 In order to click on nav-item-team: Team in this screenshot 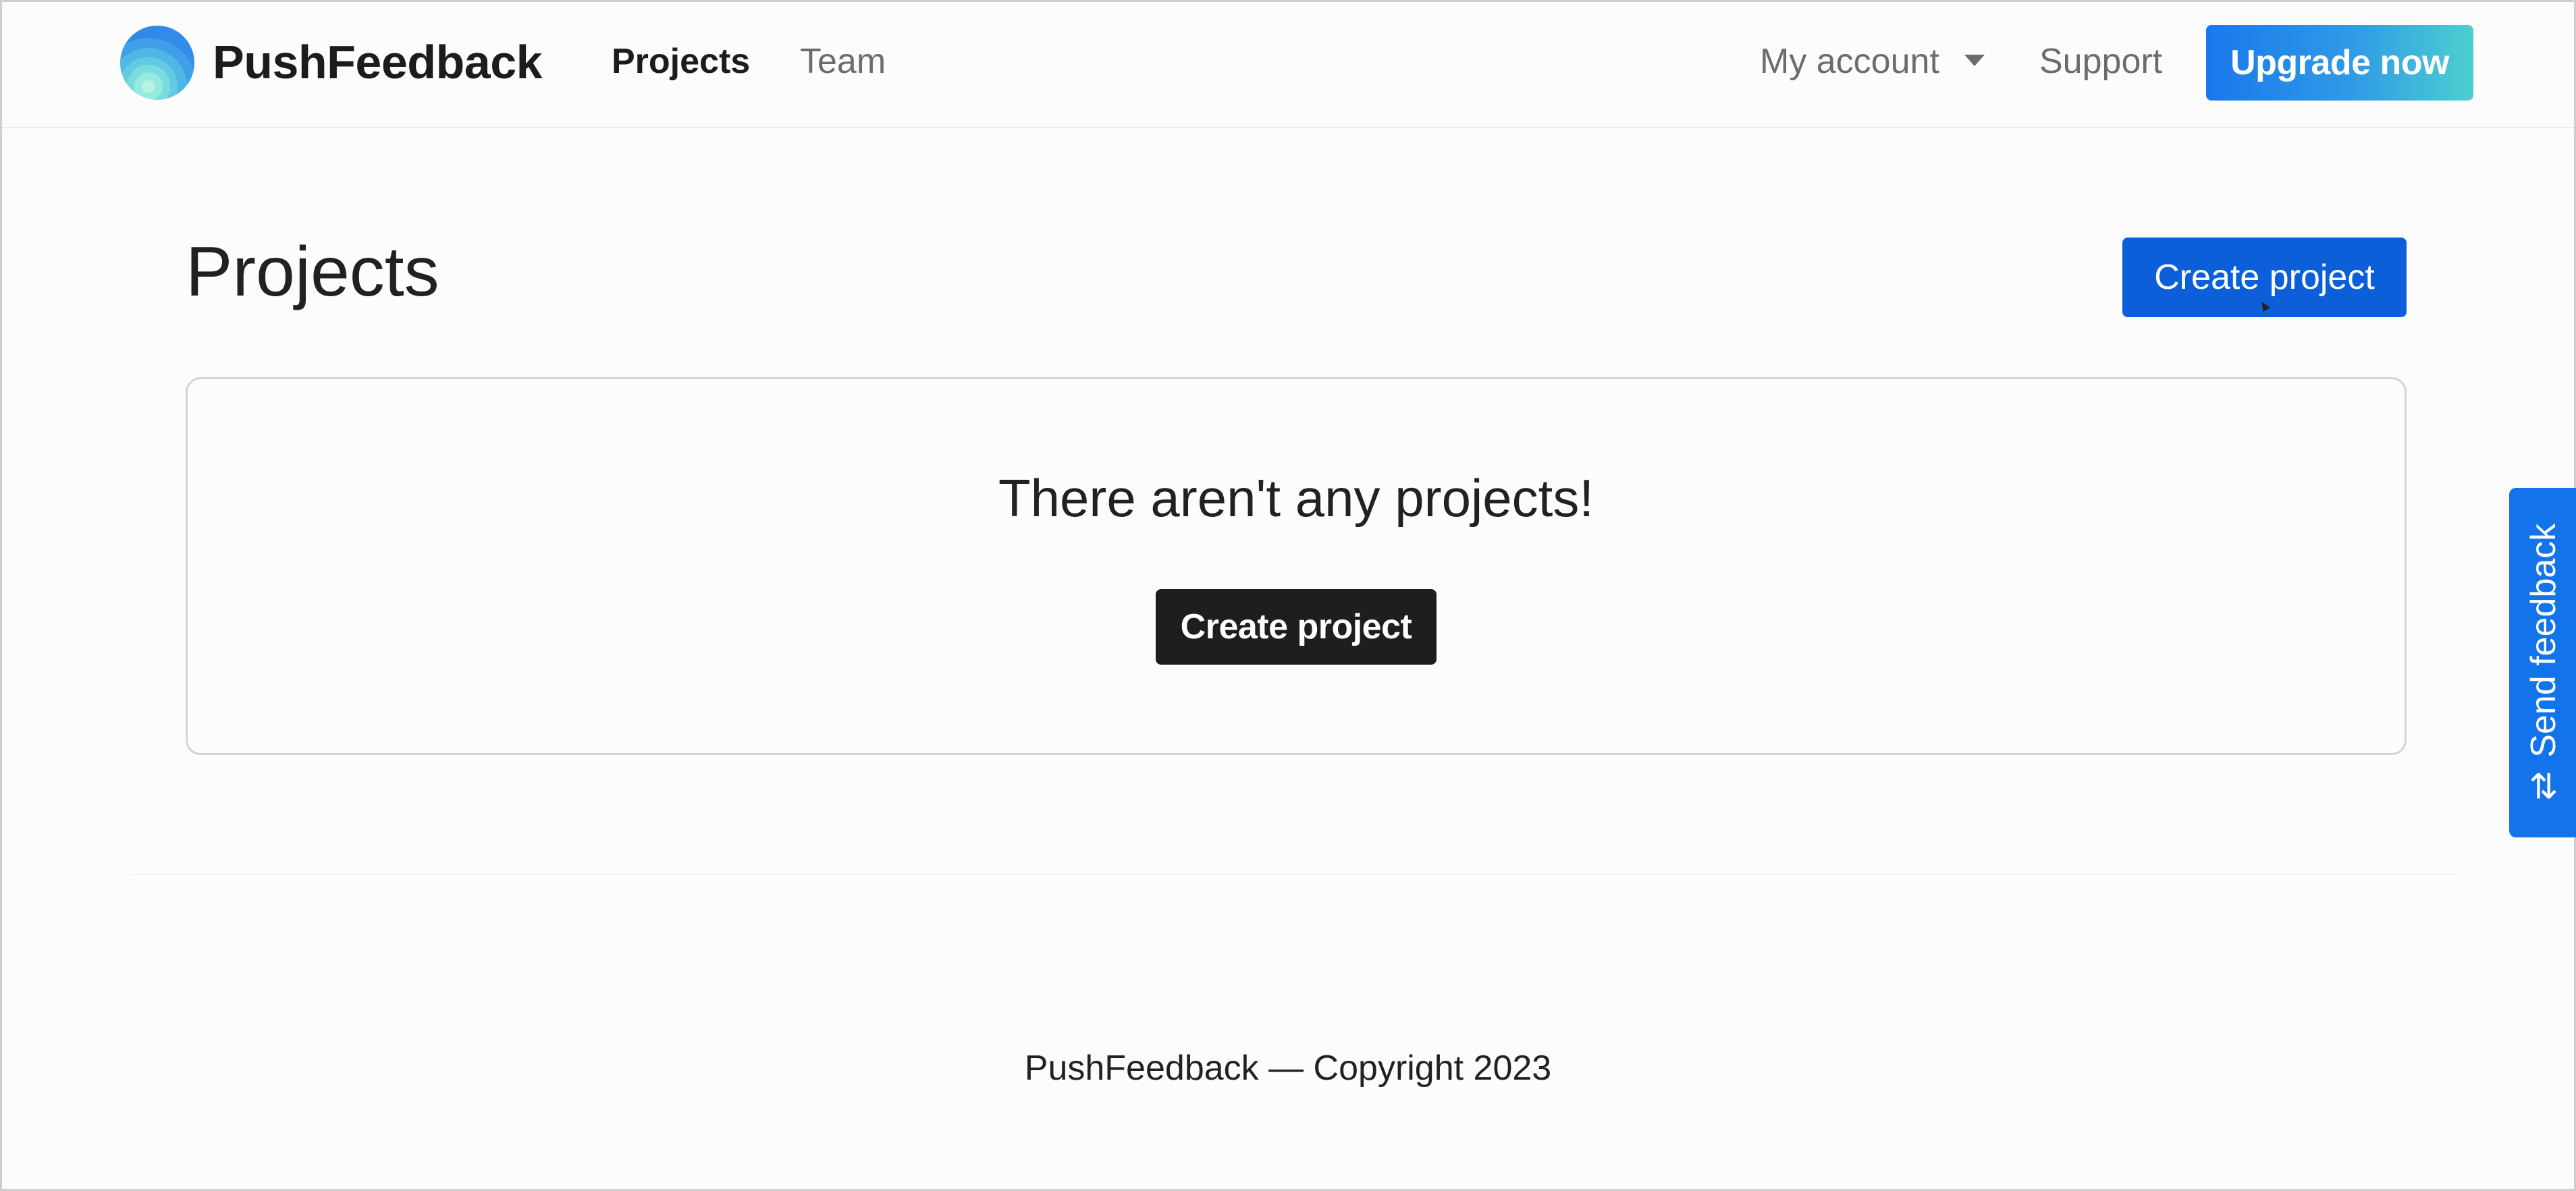, I will do `click(843, 61)`.